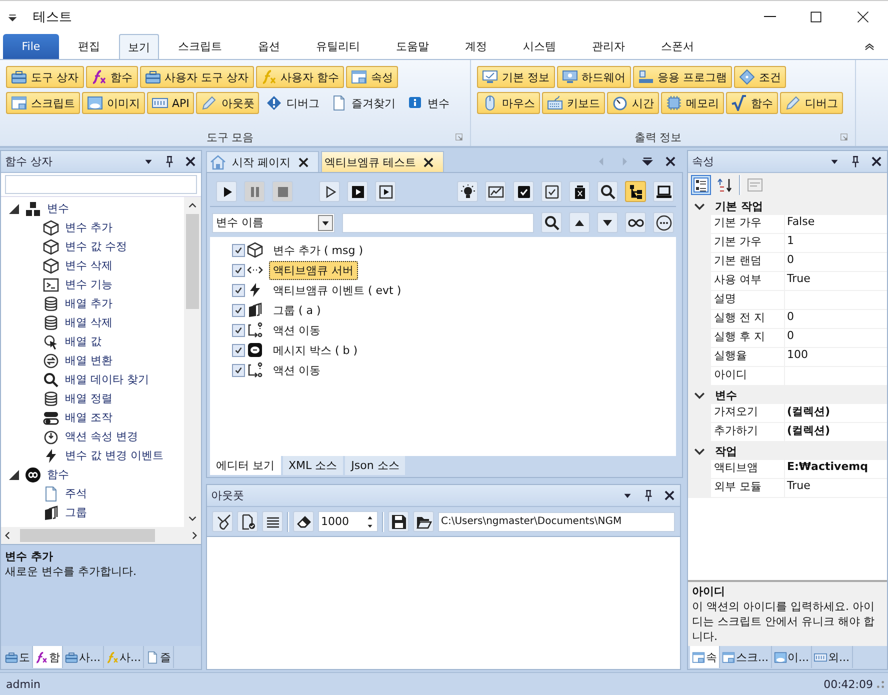 This screenshot has height=695, width=888. I want to click on action-item: 변수 추가 ( msg ), so click(318, 250).